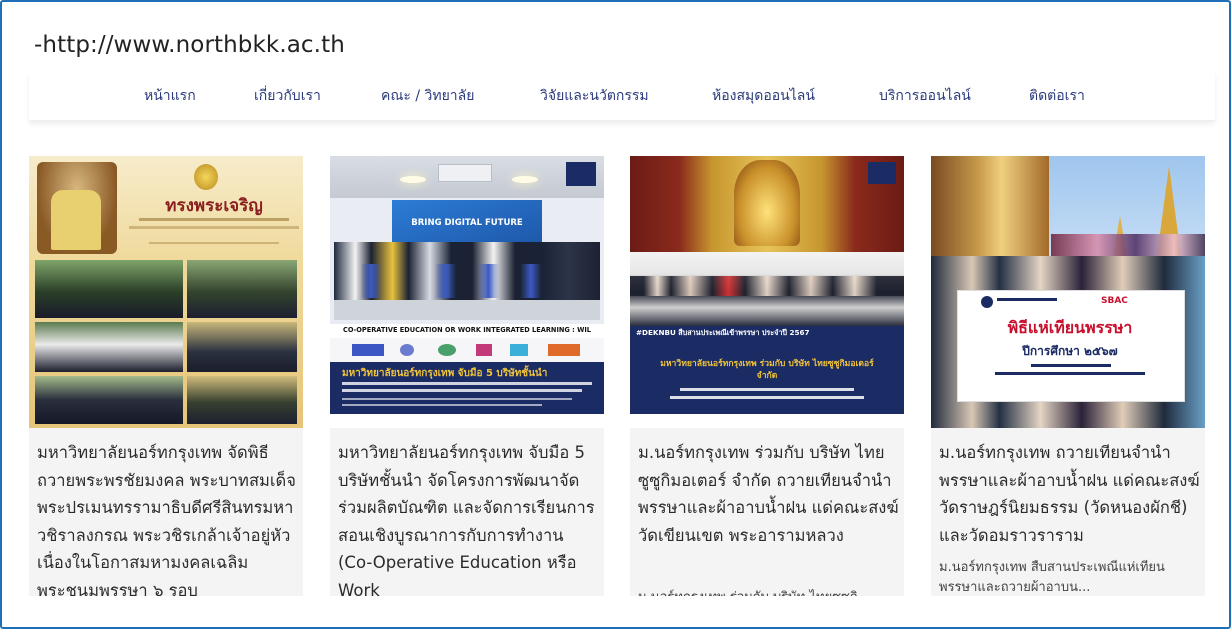 The width and height of the screenshot is (1231, 629). I want to click on nav-item-services: บริการออนไลน์, so click(925, 96).